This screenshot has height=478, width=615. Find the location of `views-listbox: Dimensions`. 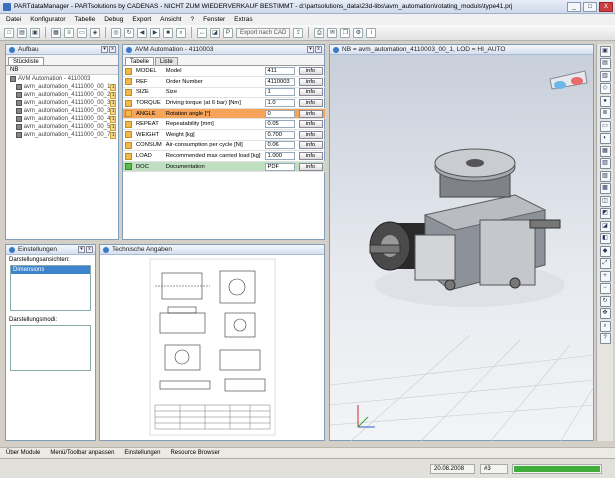

views-listbox: Dimensions is located at coordinates (50, 288).